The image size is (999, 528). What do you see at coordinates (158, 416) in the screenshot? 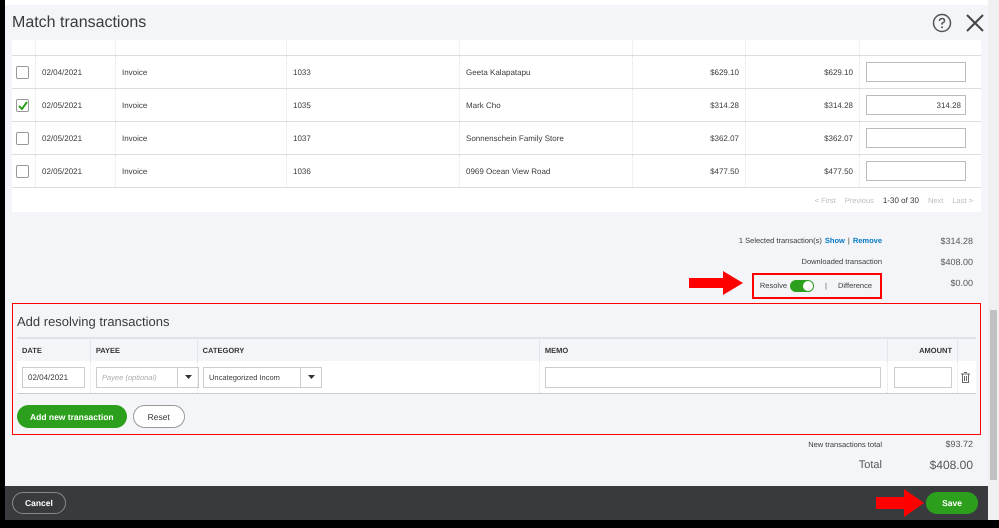
I see `reset-button: Reset` at bounding box center [158, 416].